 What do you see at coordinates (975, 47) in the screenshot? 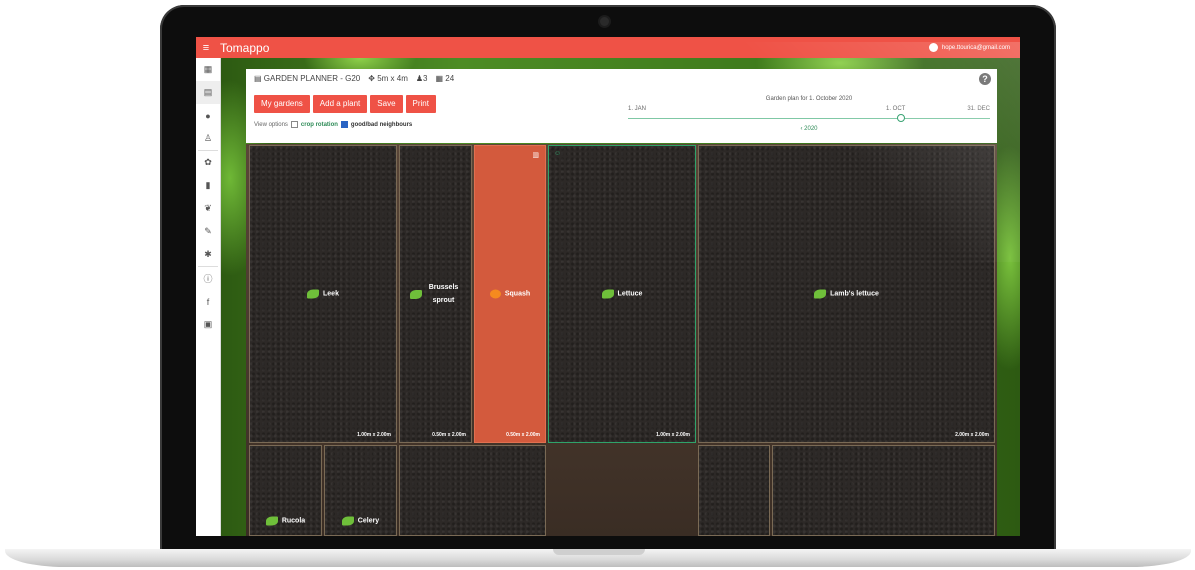
I see `user-email: hope.ttourica@gmail.com` at bounding box center [975, 47].